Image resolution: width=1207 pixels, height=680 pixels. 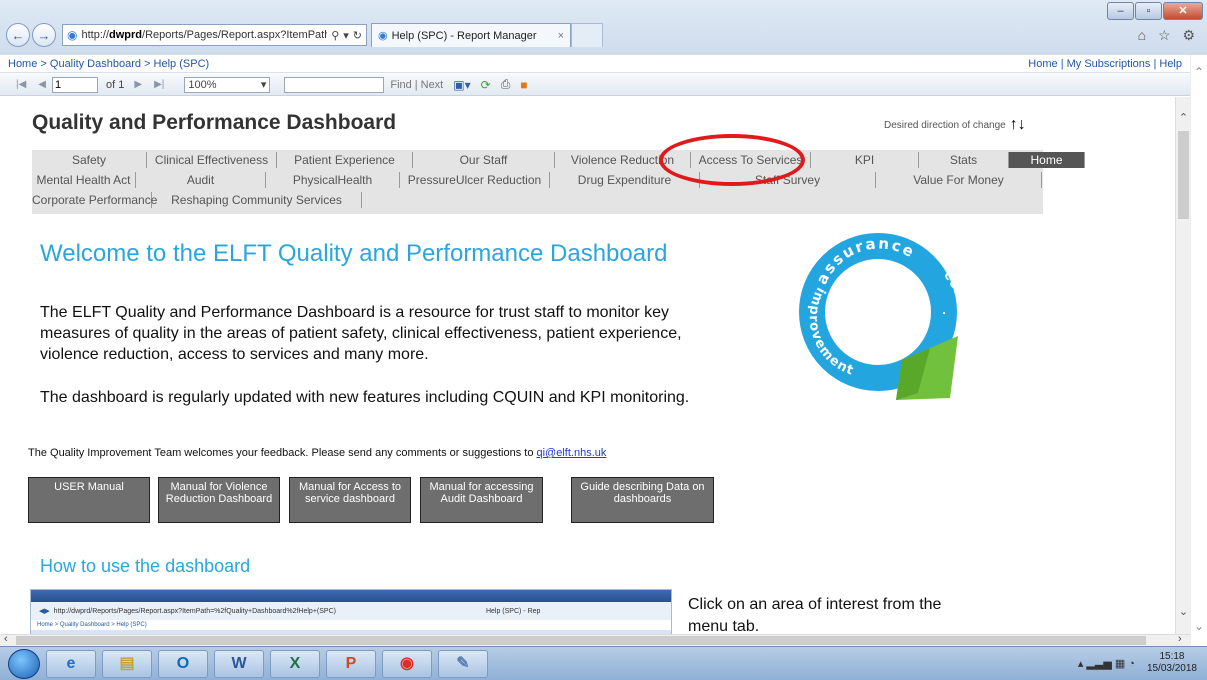 What do you see at coordinates (227, 84) in the screenshot?
I see `zoom-select: 100% ▾` at bounding box center [227, 84].